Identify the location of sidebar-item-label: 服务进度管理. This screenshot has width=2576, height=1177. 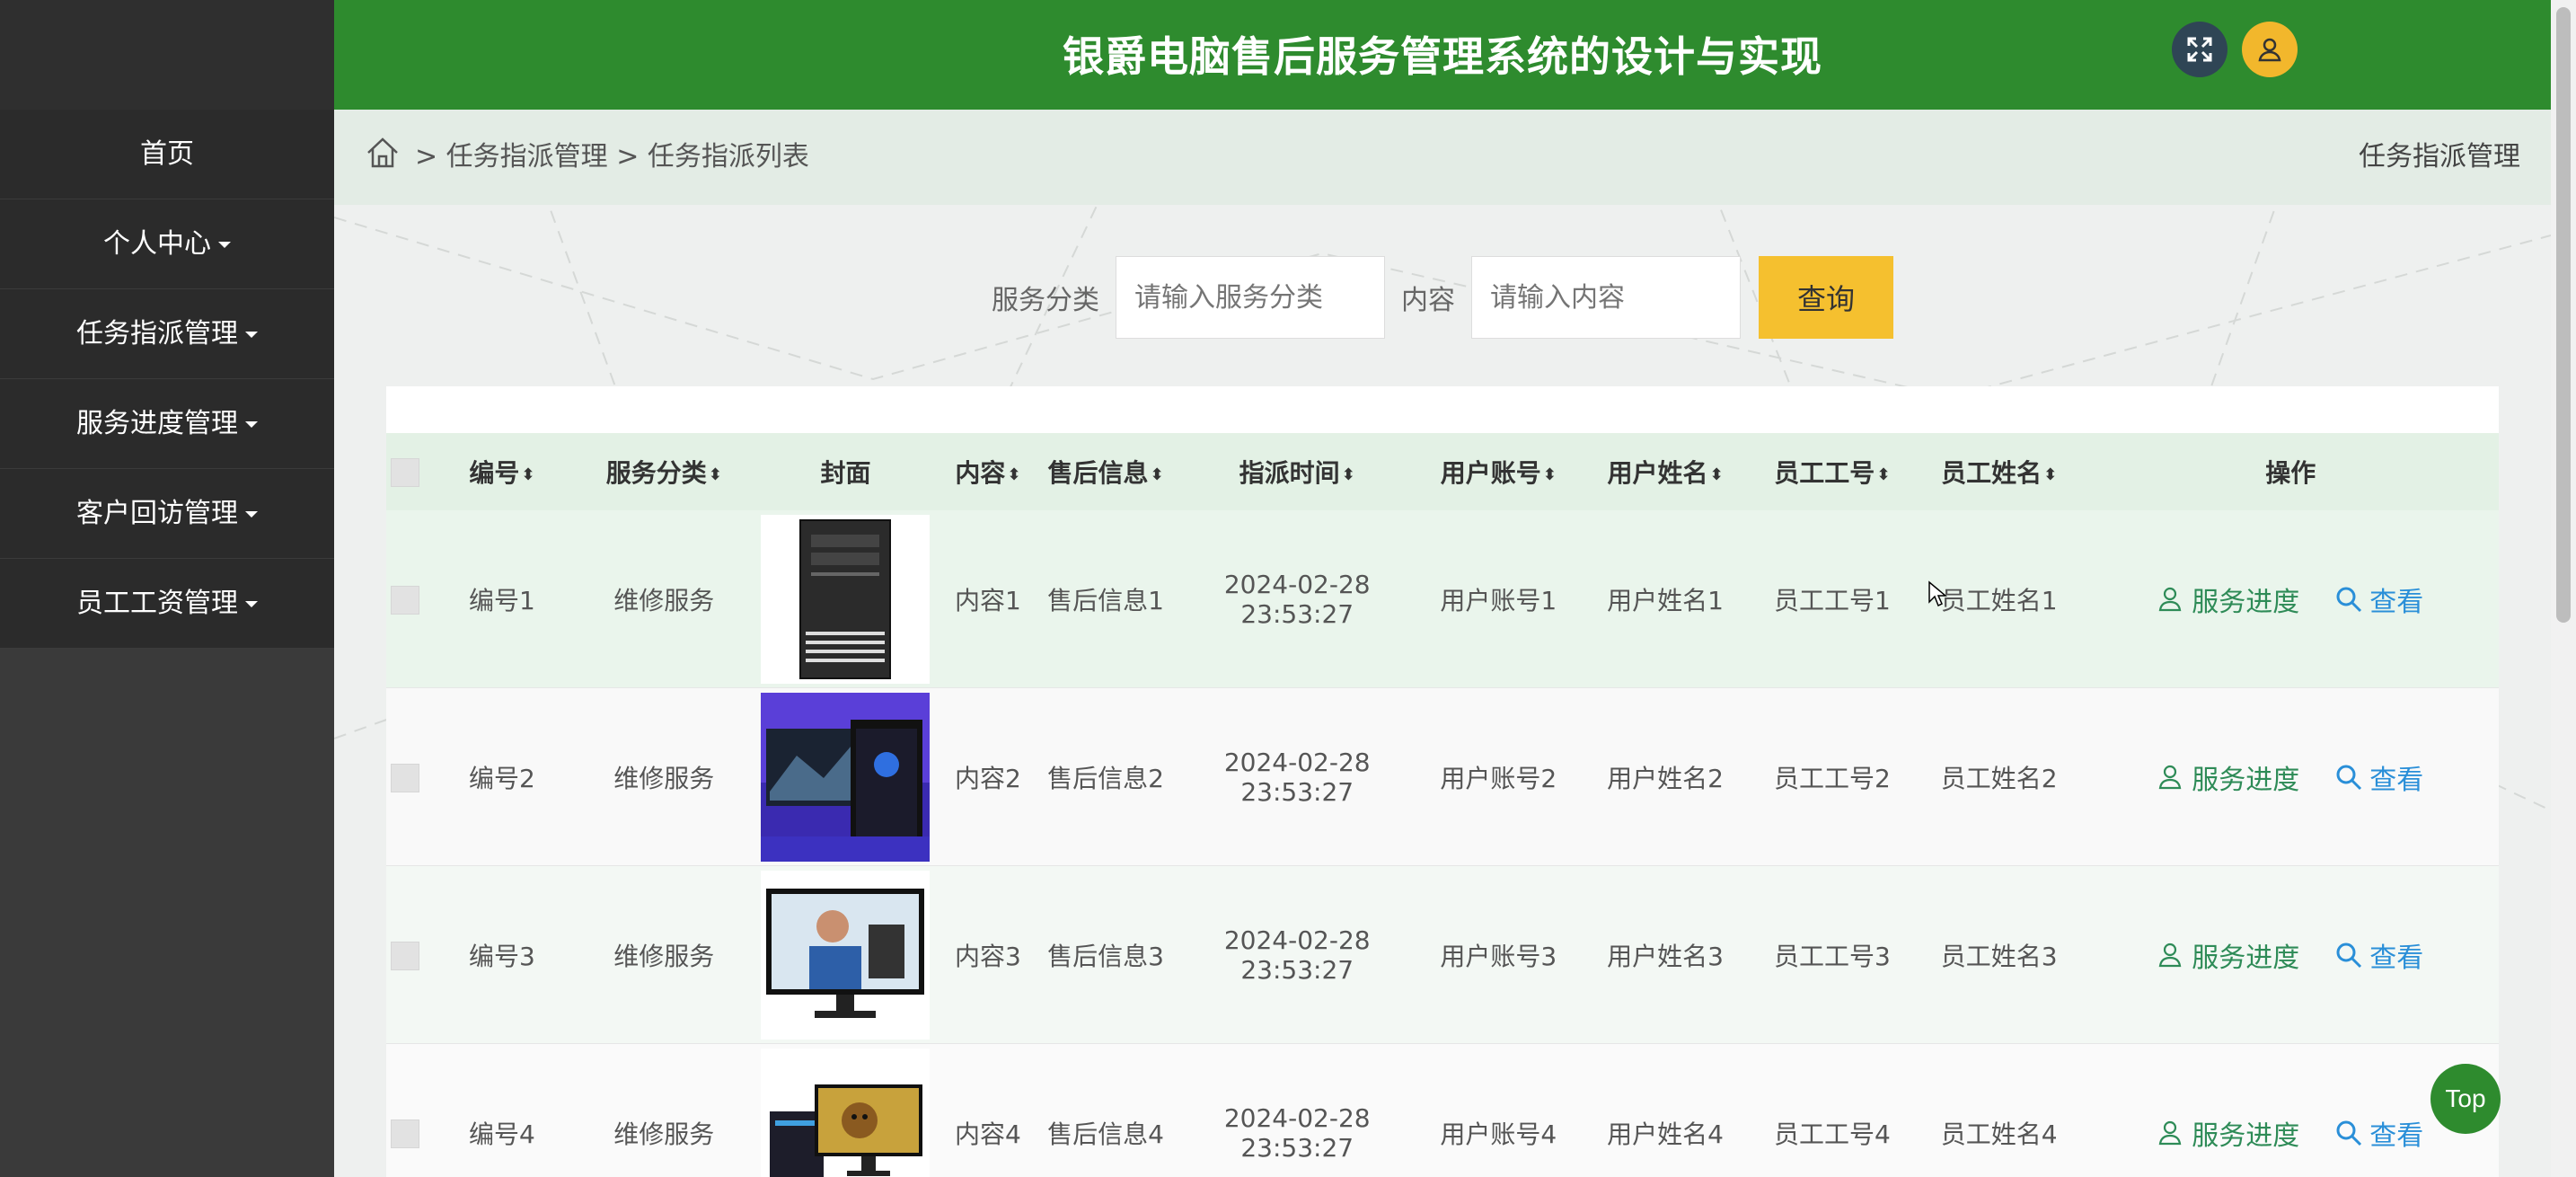
(157, 423).